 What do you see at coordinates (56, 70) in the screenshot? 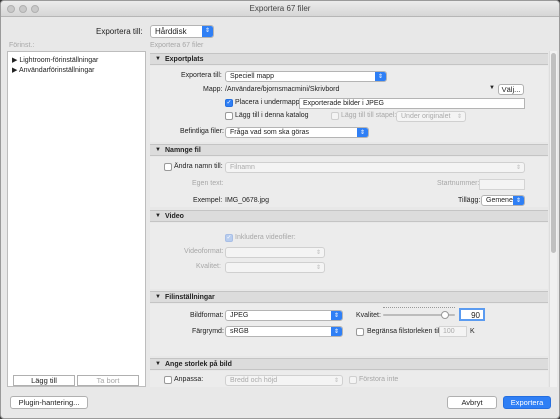
I see `preset-group-label: Användarförinställningar` at bounding box center [56, 70].